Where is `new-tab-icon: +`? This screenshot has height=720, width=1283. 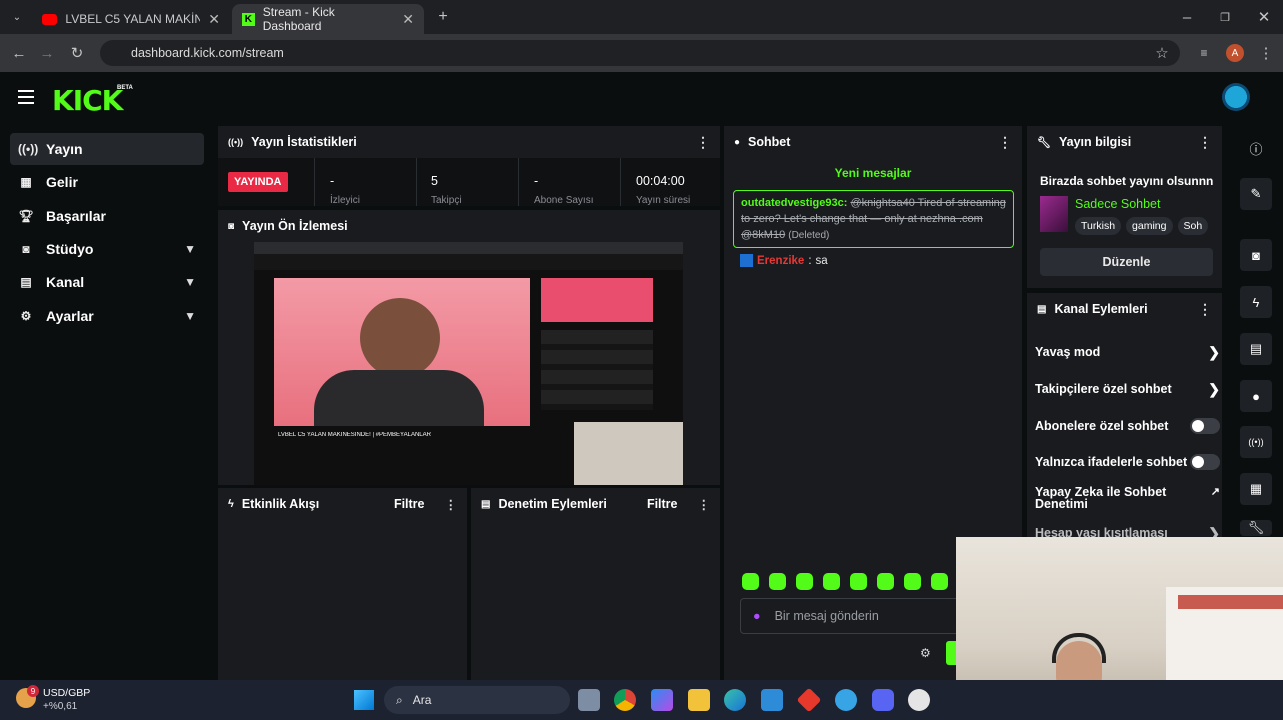 new-tab-icon: + is located at coordinates (443, 17).